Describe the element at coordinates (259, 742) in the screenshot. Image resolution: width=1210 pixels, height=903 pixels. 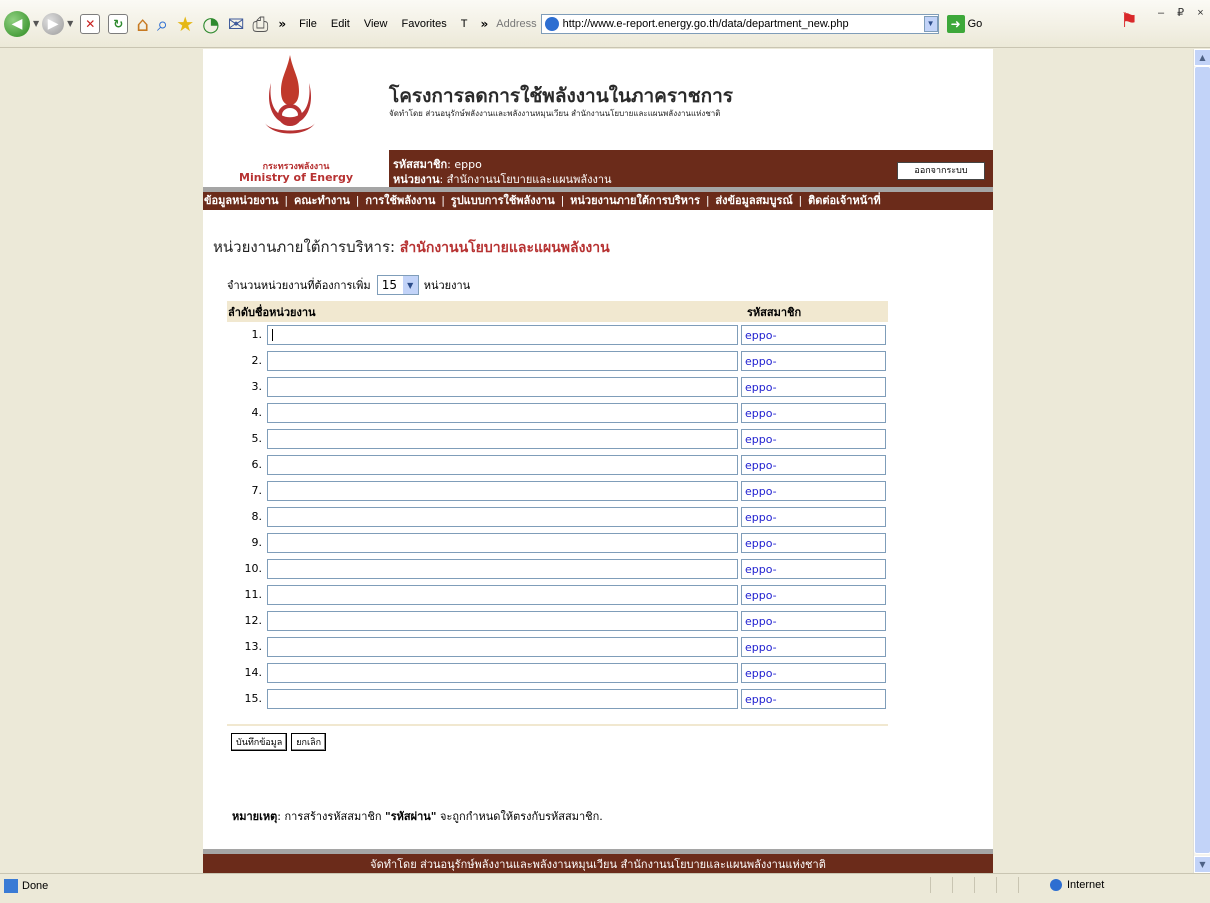
I see `save-button: บันทึกข้อมูล` at that location.